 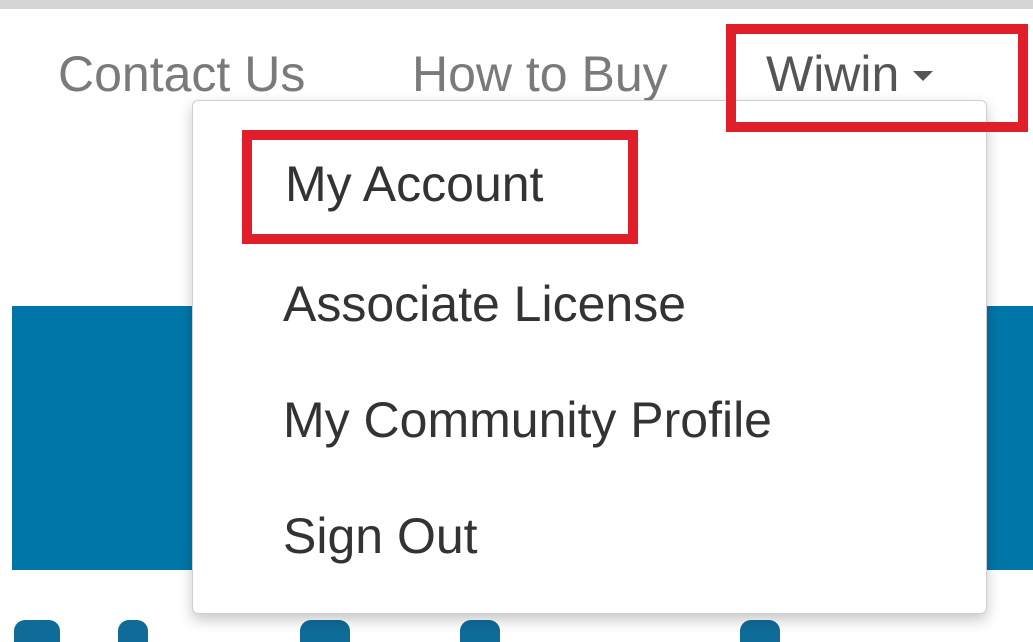 What do you see at coordinates (923, 75) in the screenshot?
I see `caret-down-icon` at bounding box center [923, 75].